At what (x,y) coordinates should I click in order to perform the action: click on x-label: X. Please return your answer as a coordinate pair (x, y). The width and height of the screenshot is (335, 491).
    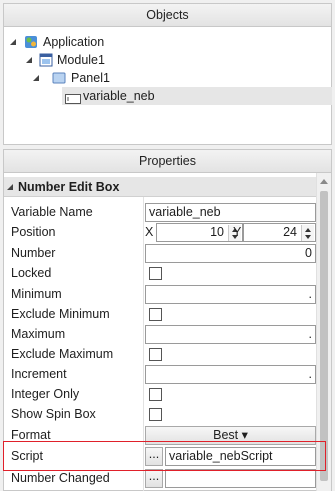
    Looking at the image, I should click on (149, 232).